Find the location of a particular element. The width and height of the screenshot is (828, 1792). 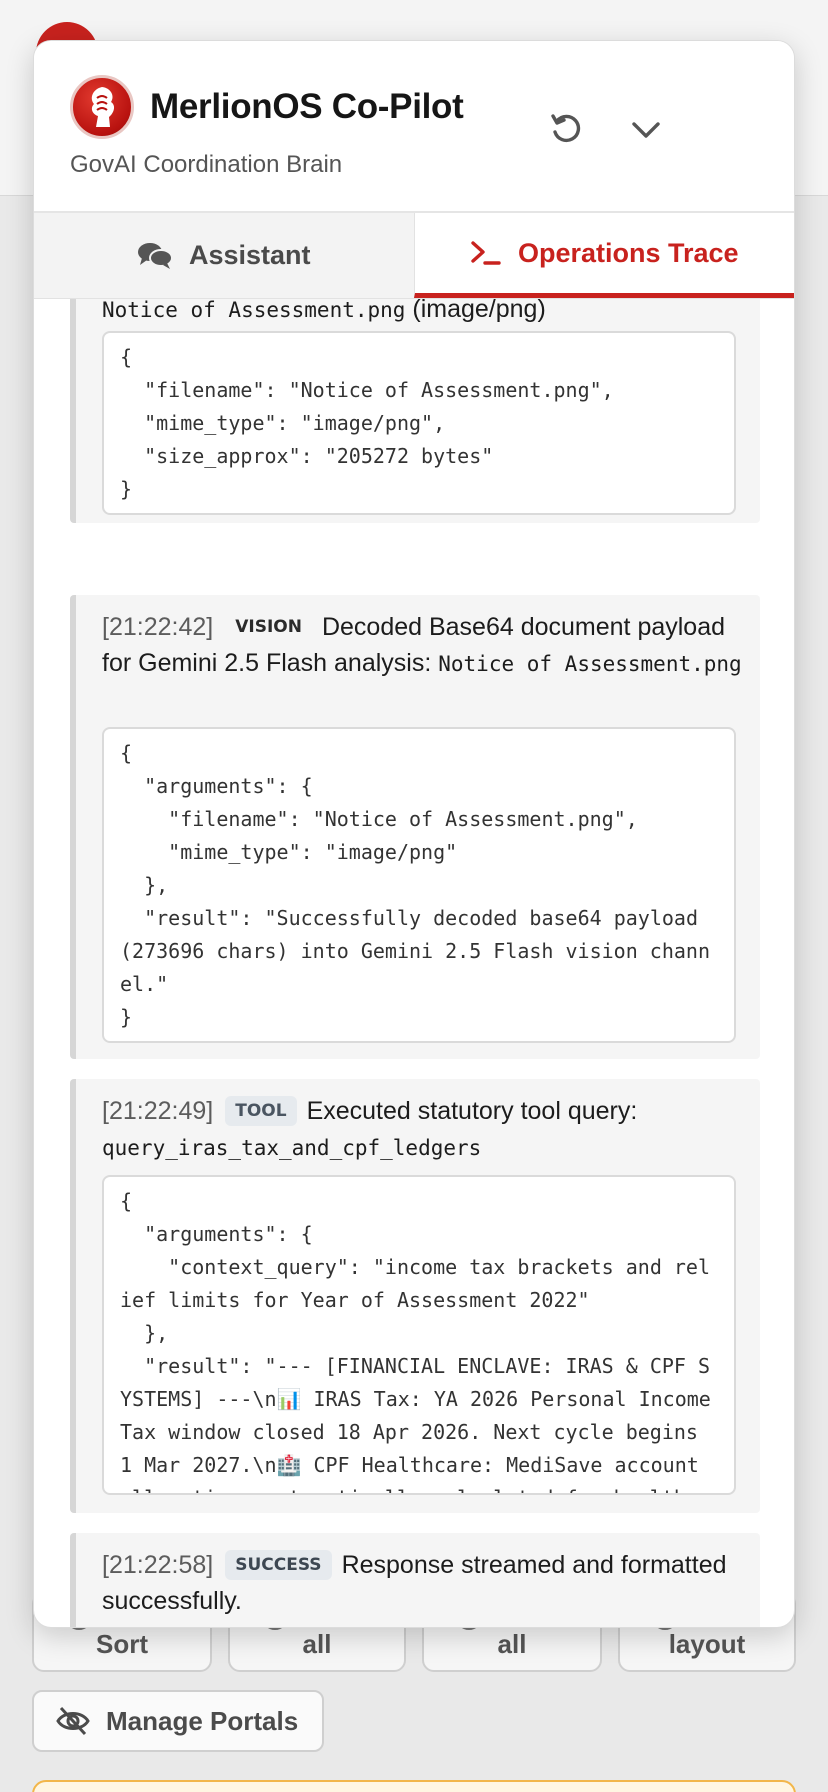

terminal-prompt-icon is located at coordinates (486, 253).